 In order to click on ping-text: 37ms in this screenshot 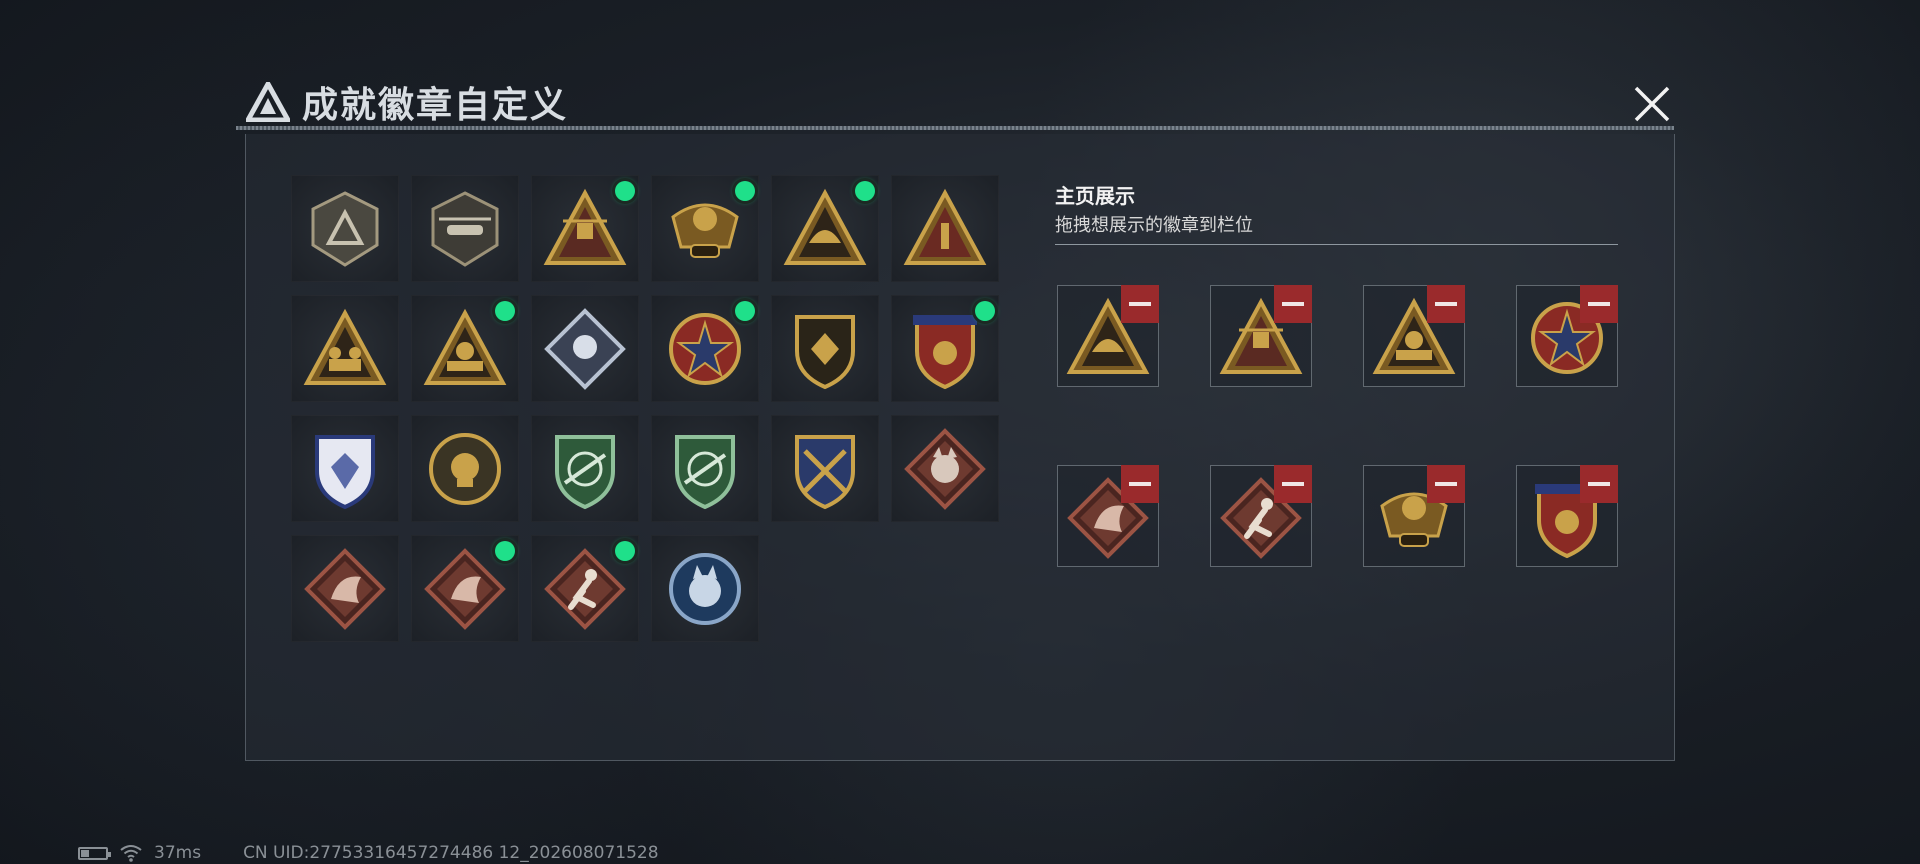, I will do `click(178, 853)`.